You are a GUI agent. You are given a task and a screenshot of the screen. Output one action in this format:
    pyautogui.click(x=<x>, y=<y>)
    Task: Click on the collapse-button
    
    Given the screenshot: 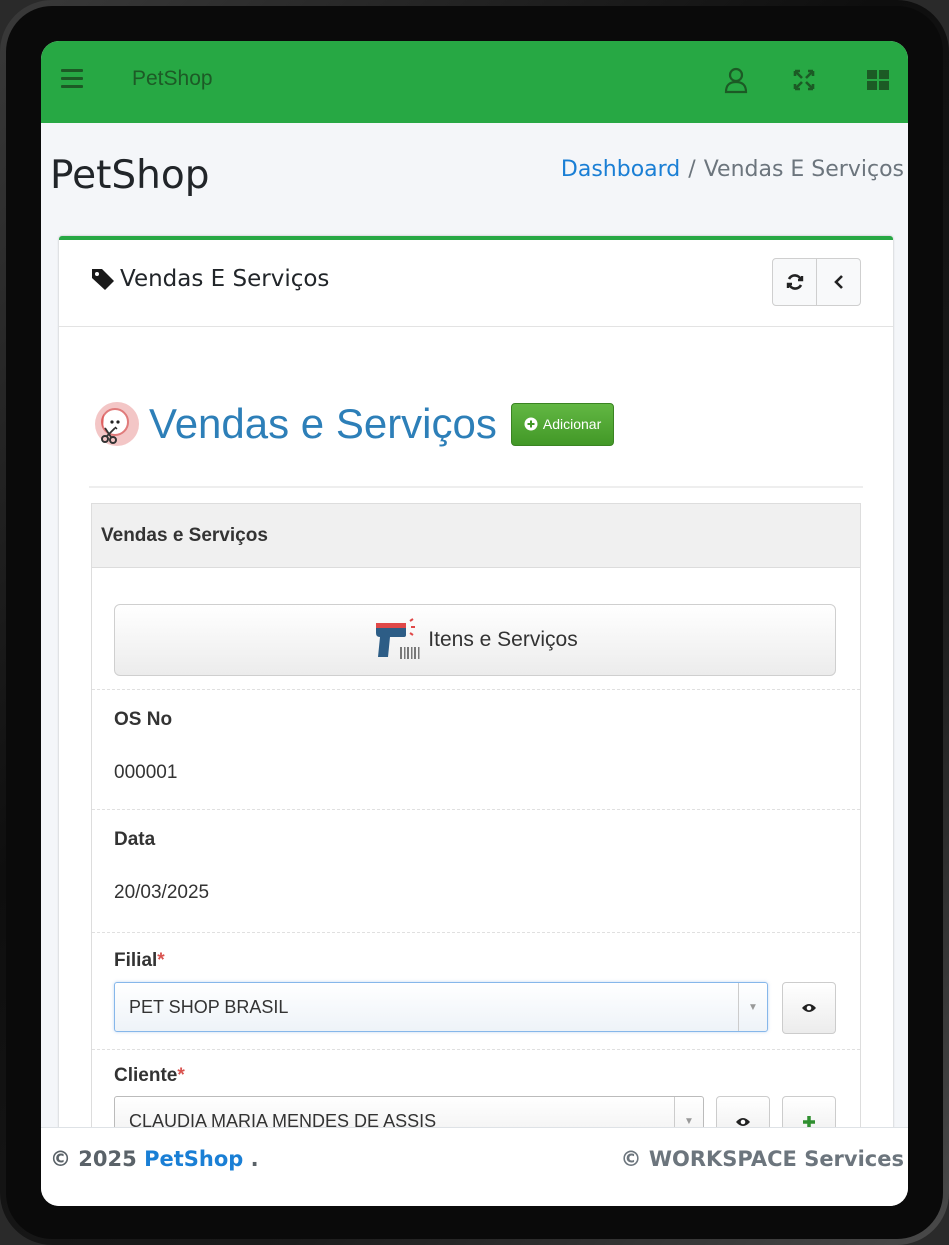 What is the action you would take?
    pyautogui.click(x=838, y=282)
    